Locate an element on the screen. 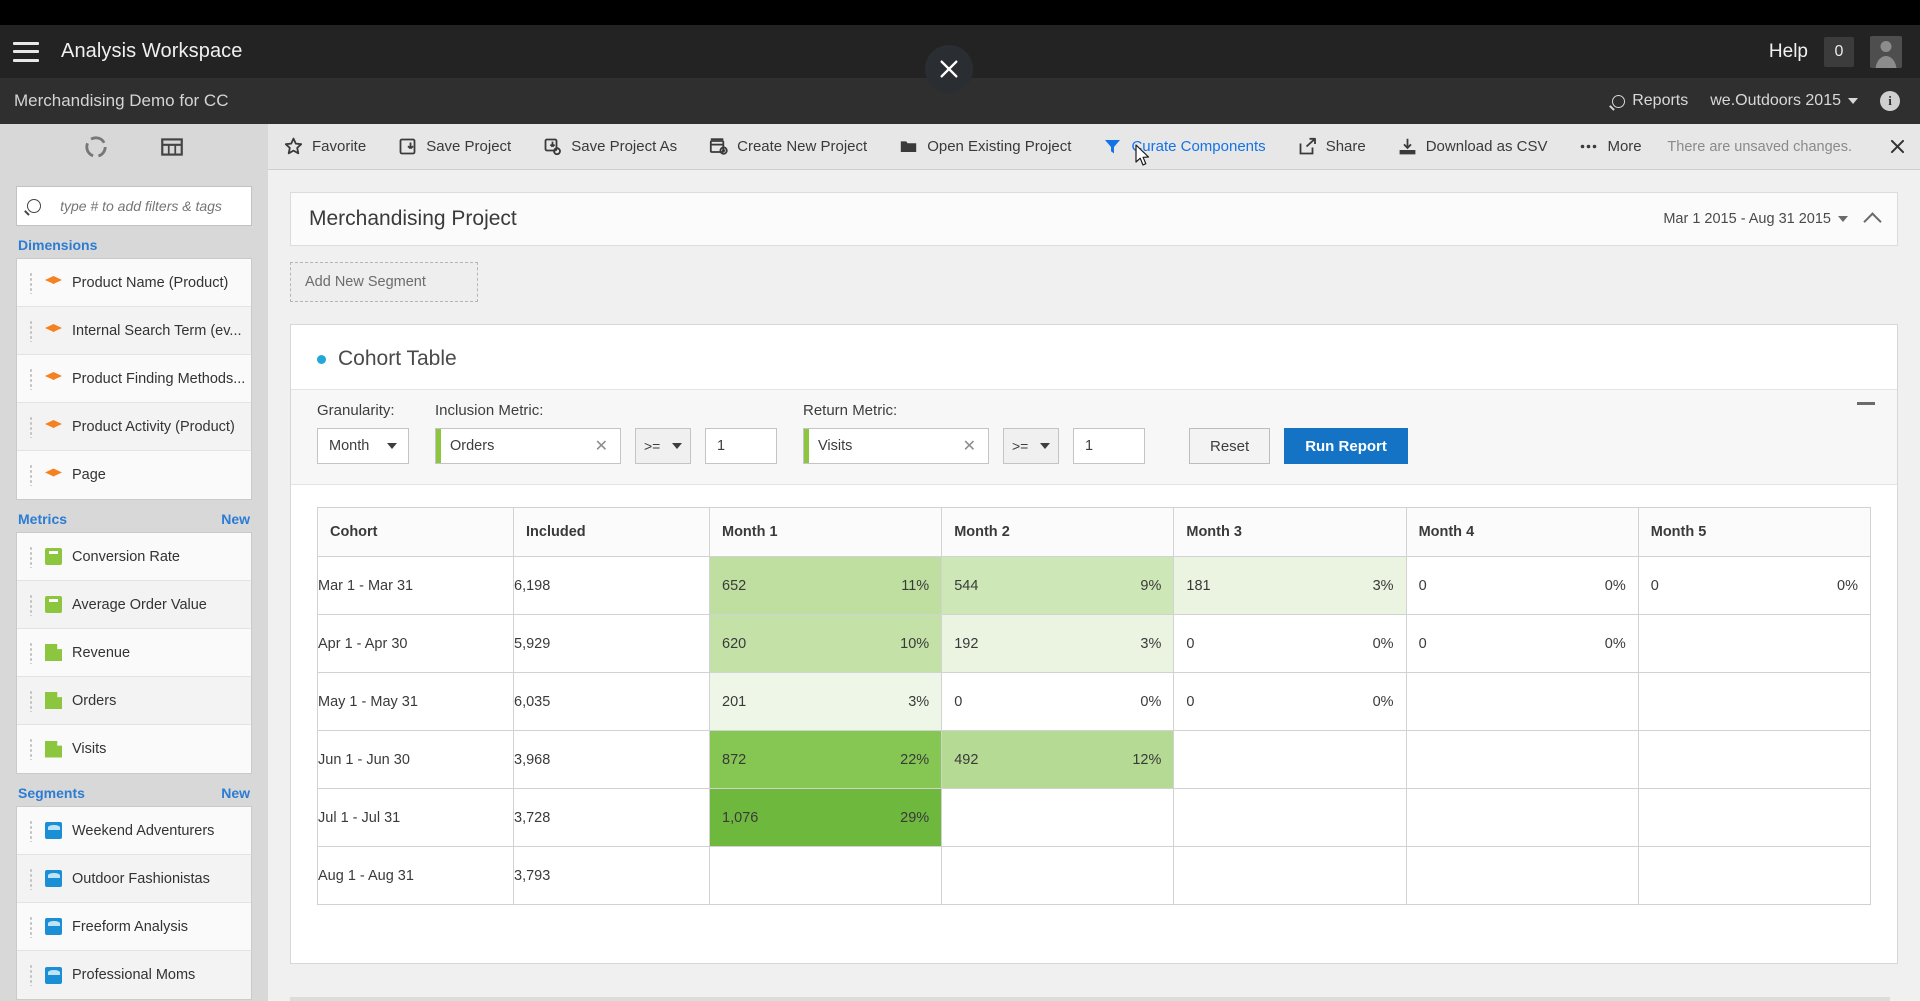 Image resolution: width=1920 pixels, height=1001 pixels. table-panel-icon is located at coordinates (172, 147).